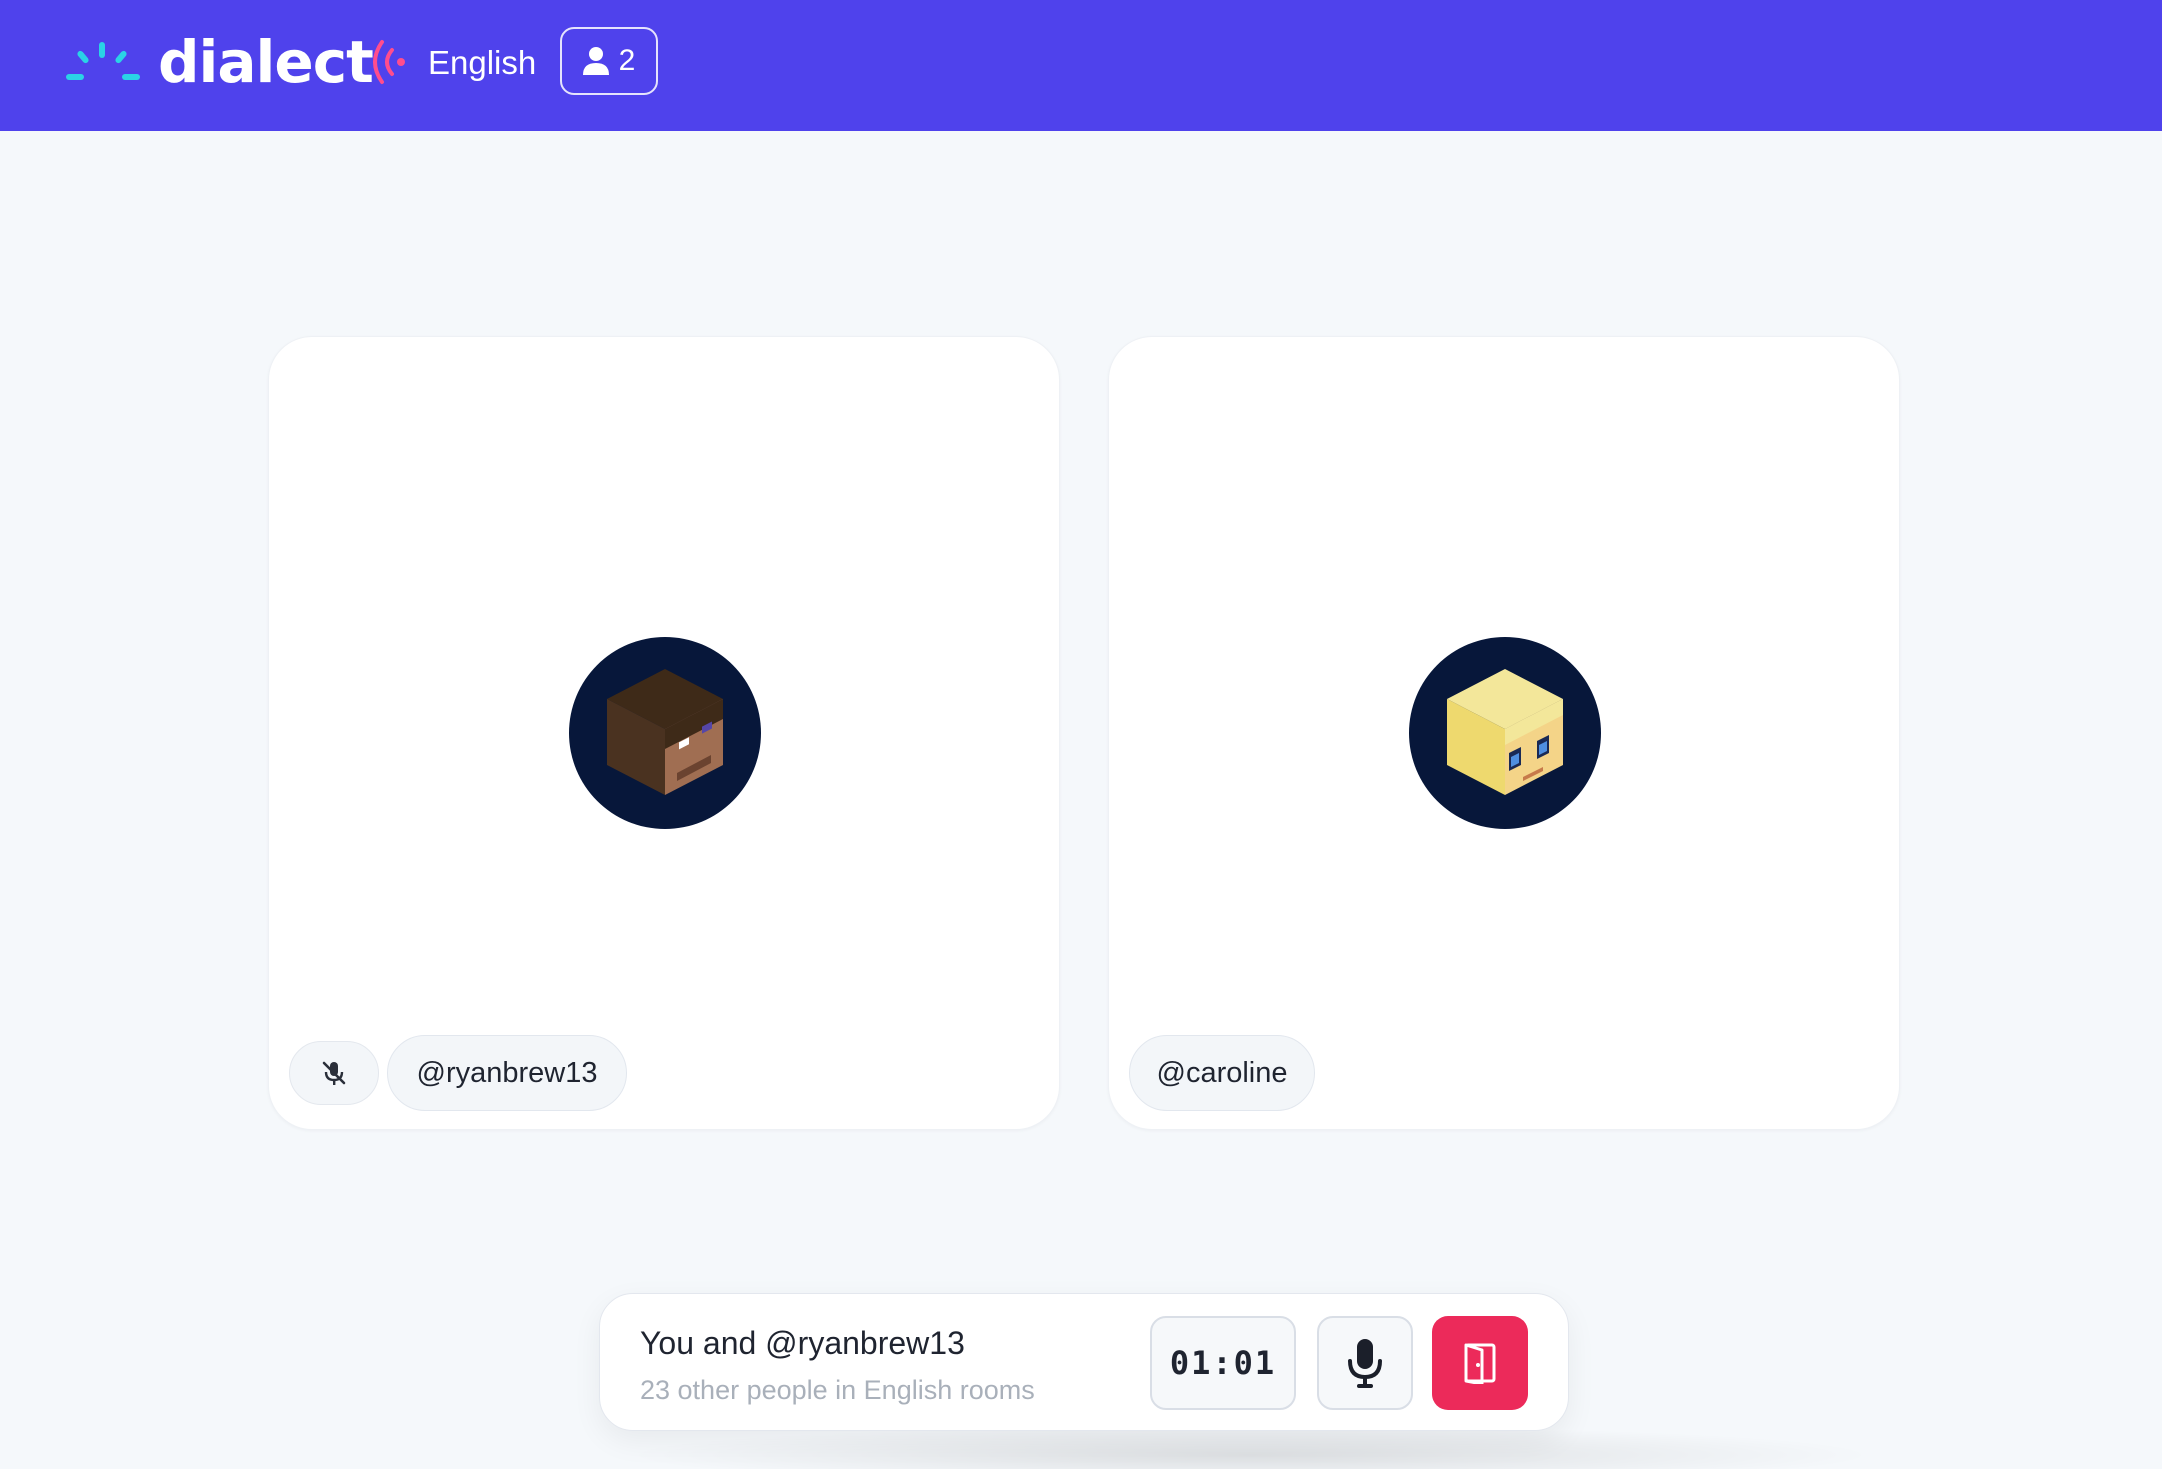 The width and height of the screenshot is (2162, 1469). What do you see at coordinates (103, 61) in the screenshot?
I see `dialect-logo-icon` at bounding box center [103, 61].